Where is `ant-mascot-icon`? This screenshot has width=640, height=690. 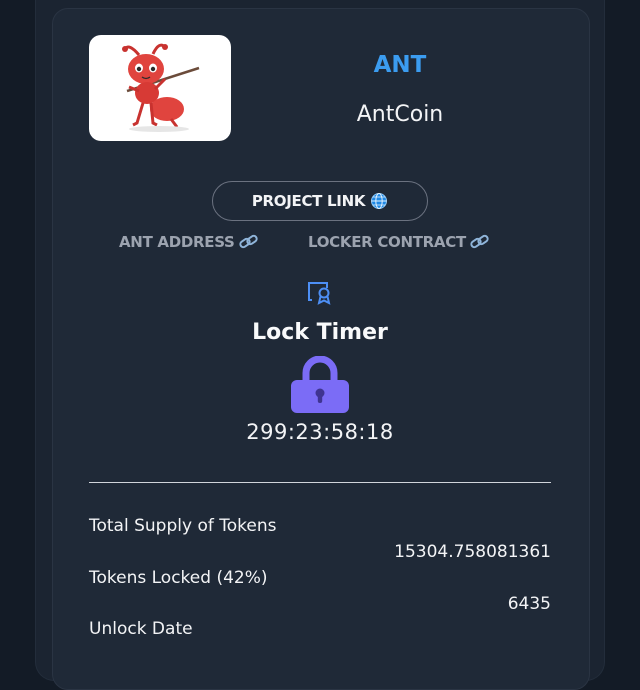 ant-mascot-icon is located at coordinates (161, 87).